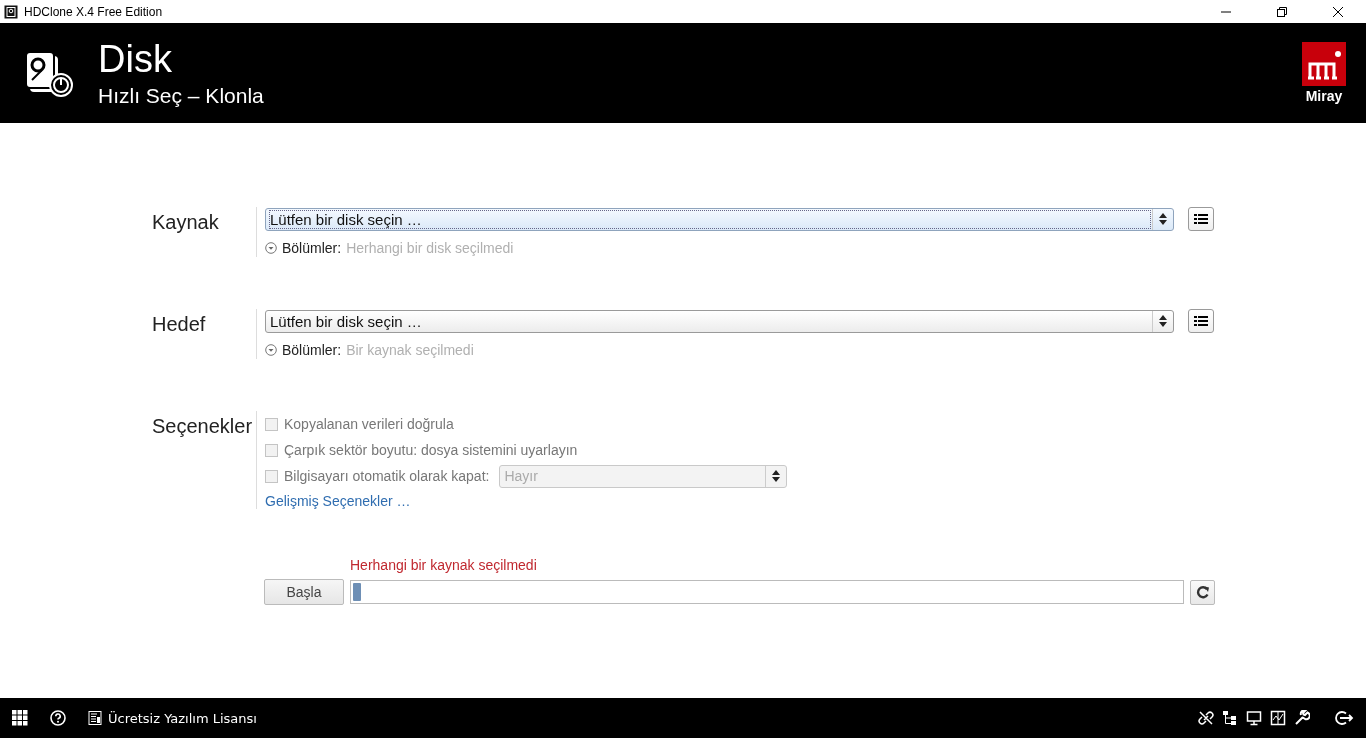  What do you see at coordinates (95, 718) in the screenshot?
I see `document-icon` at bounding box center [95, 718].